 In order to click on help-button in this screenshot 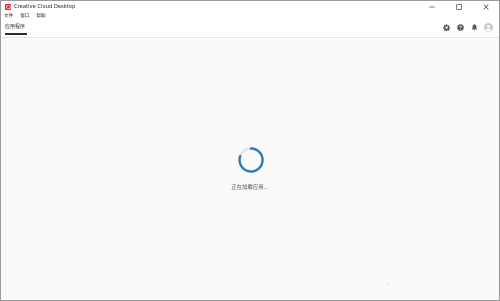, I will do `click(460, 27)`.